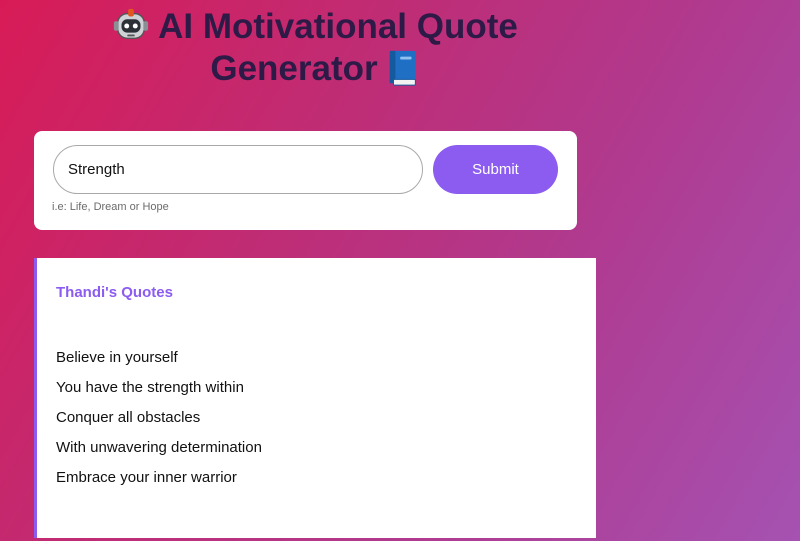  Describe the element at coordinates (117, 357) in the screenshot. I see `quote-line: Believe in yourself` at that location.